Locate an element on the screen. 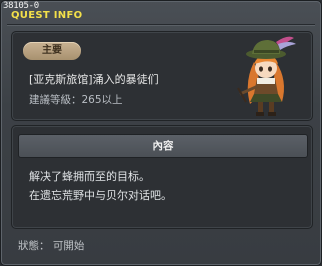 Image resolution: width=322 pixels, height=266 pixels. quest-level-requirement: 建議等級：265以上 is located at coordinates (76, 100).